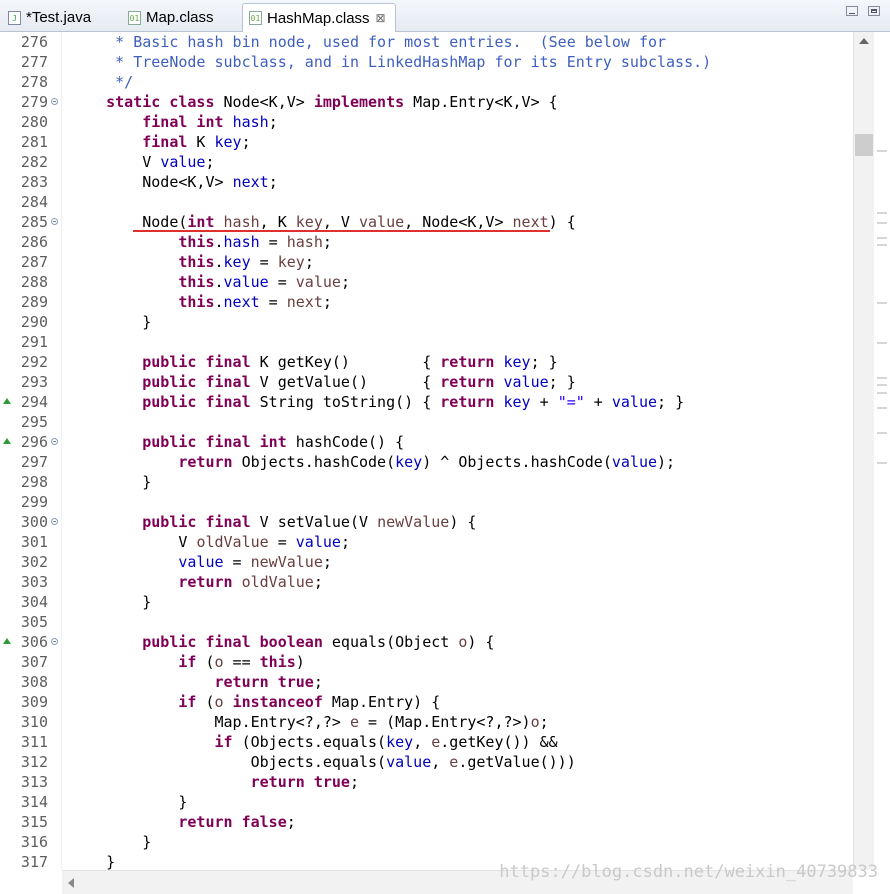 The height and width of the screenshot is (894, 890). I want to click on code-line: 290 }, so click(426, 322).